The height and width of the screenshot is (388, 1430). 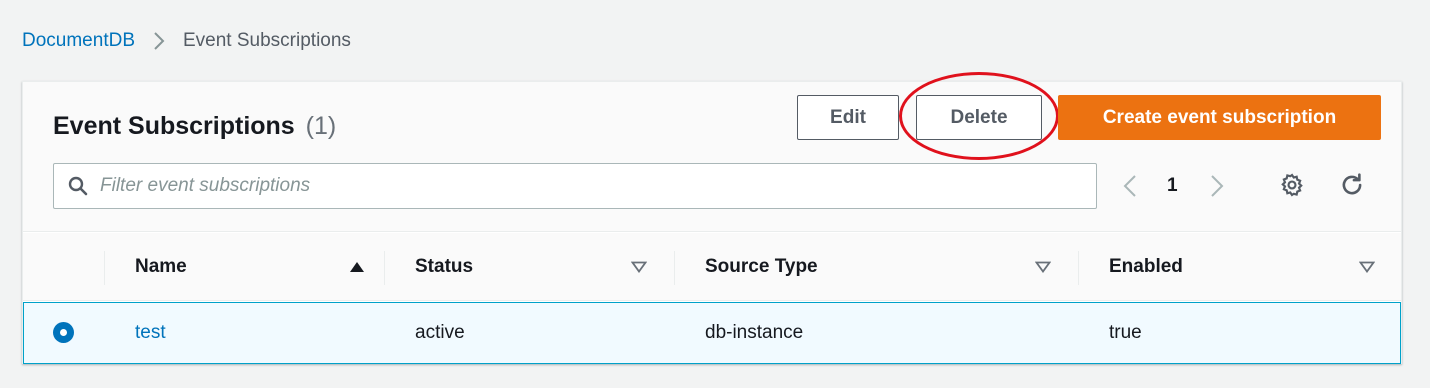 I want to click on edit-button: Edit, so click(x=848, y=117).